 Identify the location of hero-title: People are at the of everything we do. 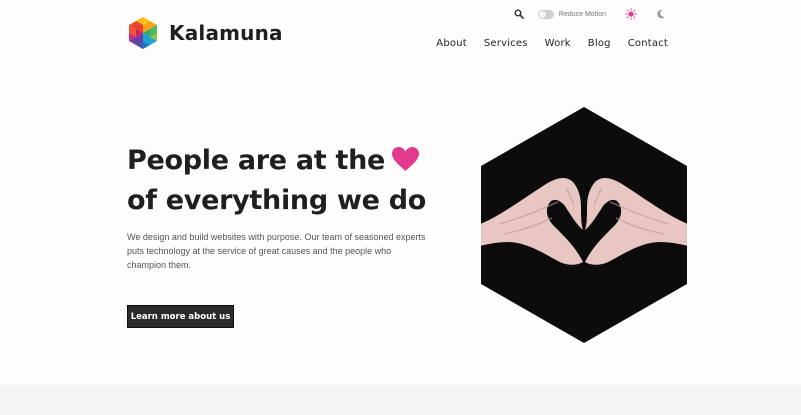
(276, 180).